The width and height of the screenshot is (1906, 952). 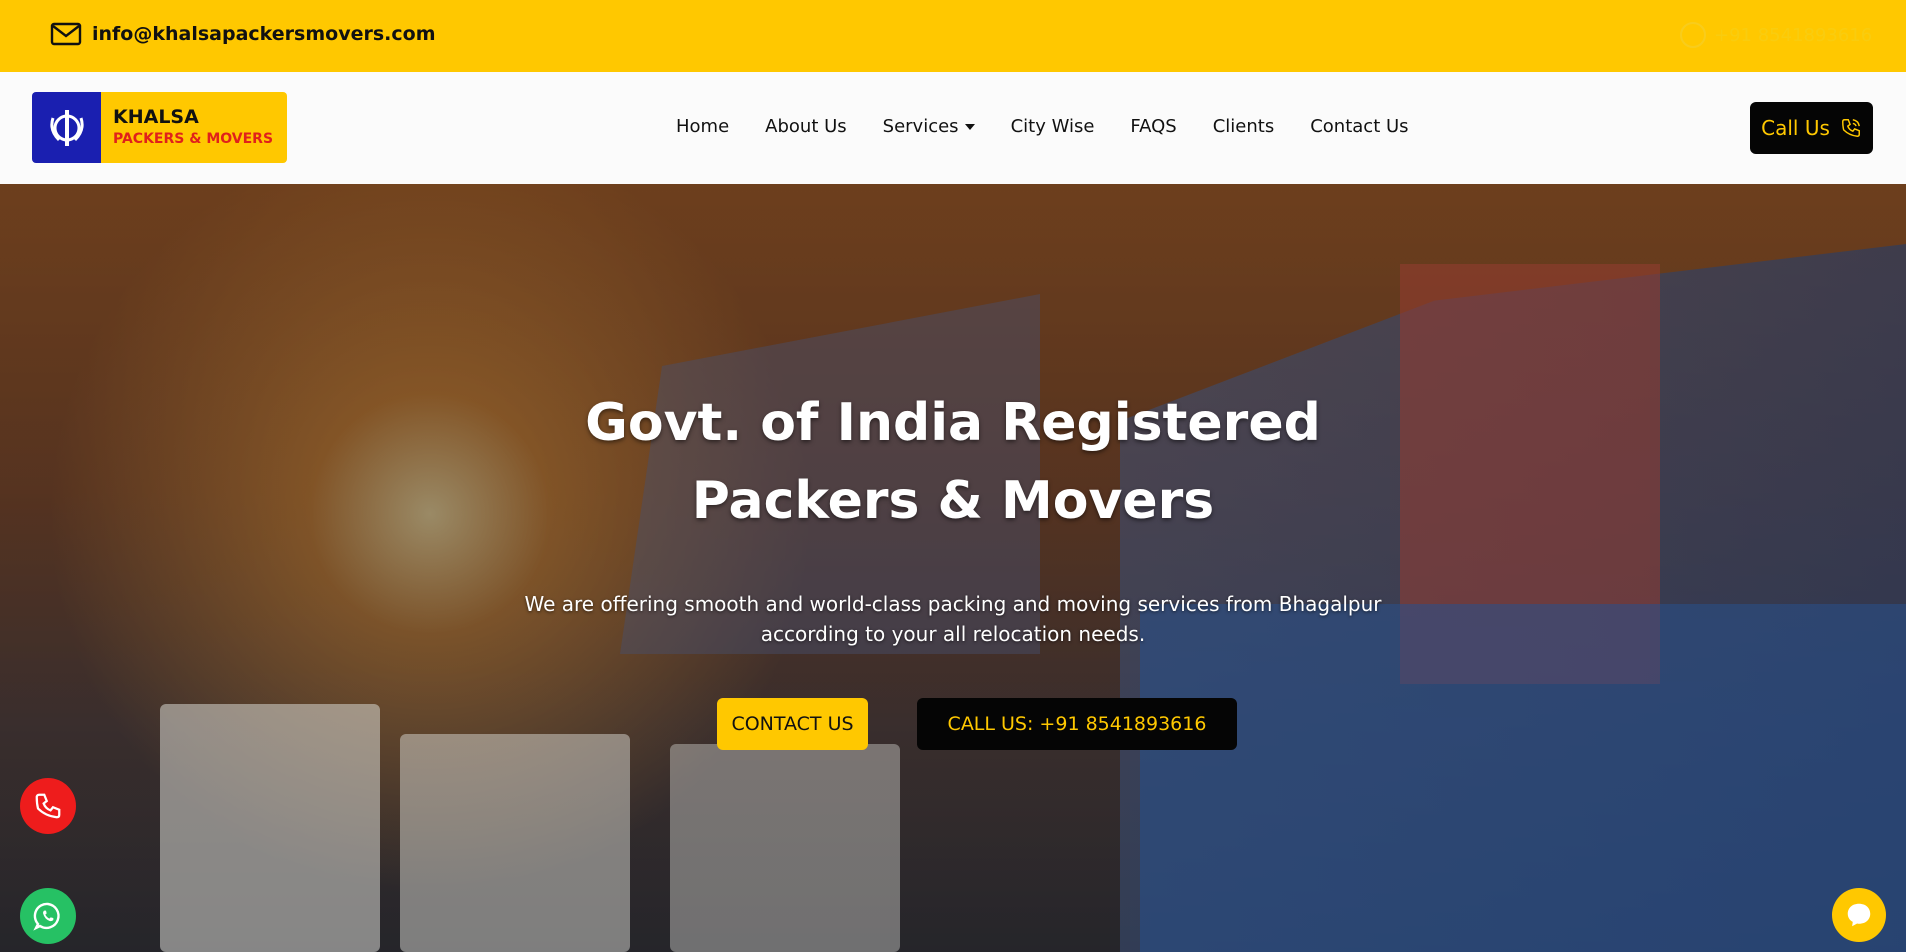 I want to click on nav-label: Home, so click(x=703, y=126).